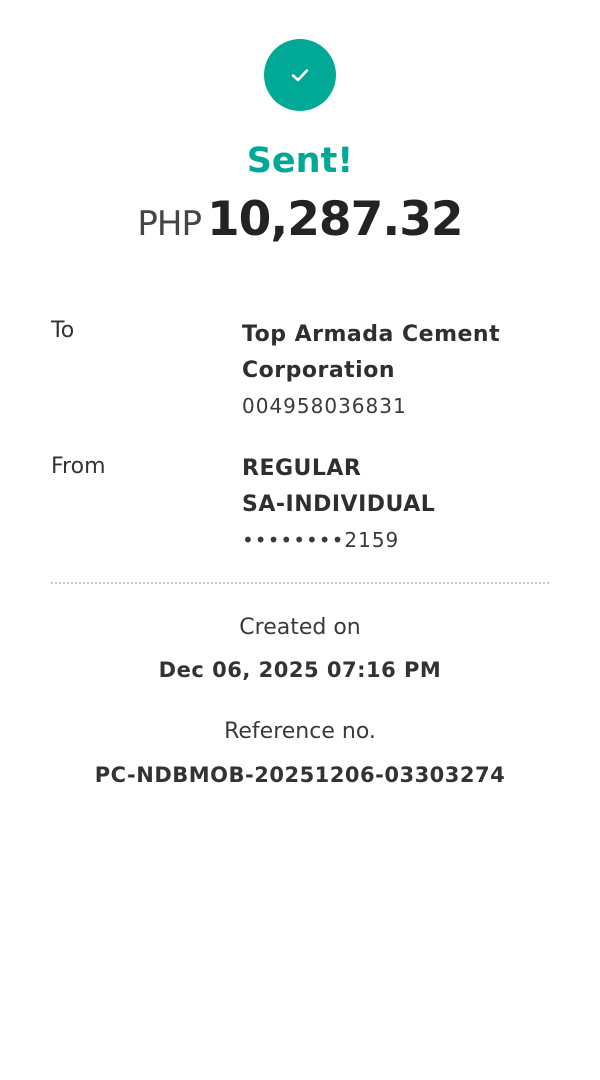 Image resolution: width=600 pixels, height=1080 pixels. I want to click on divider, so click(300, 583).